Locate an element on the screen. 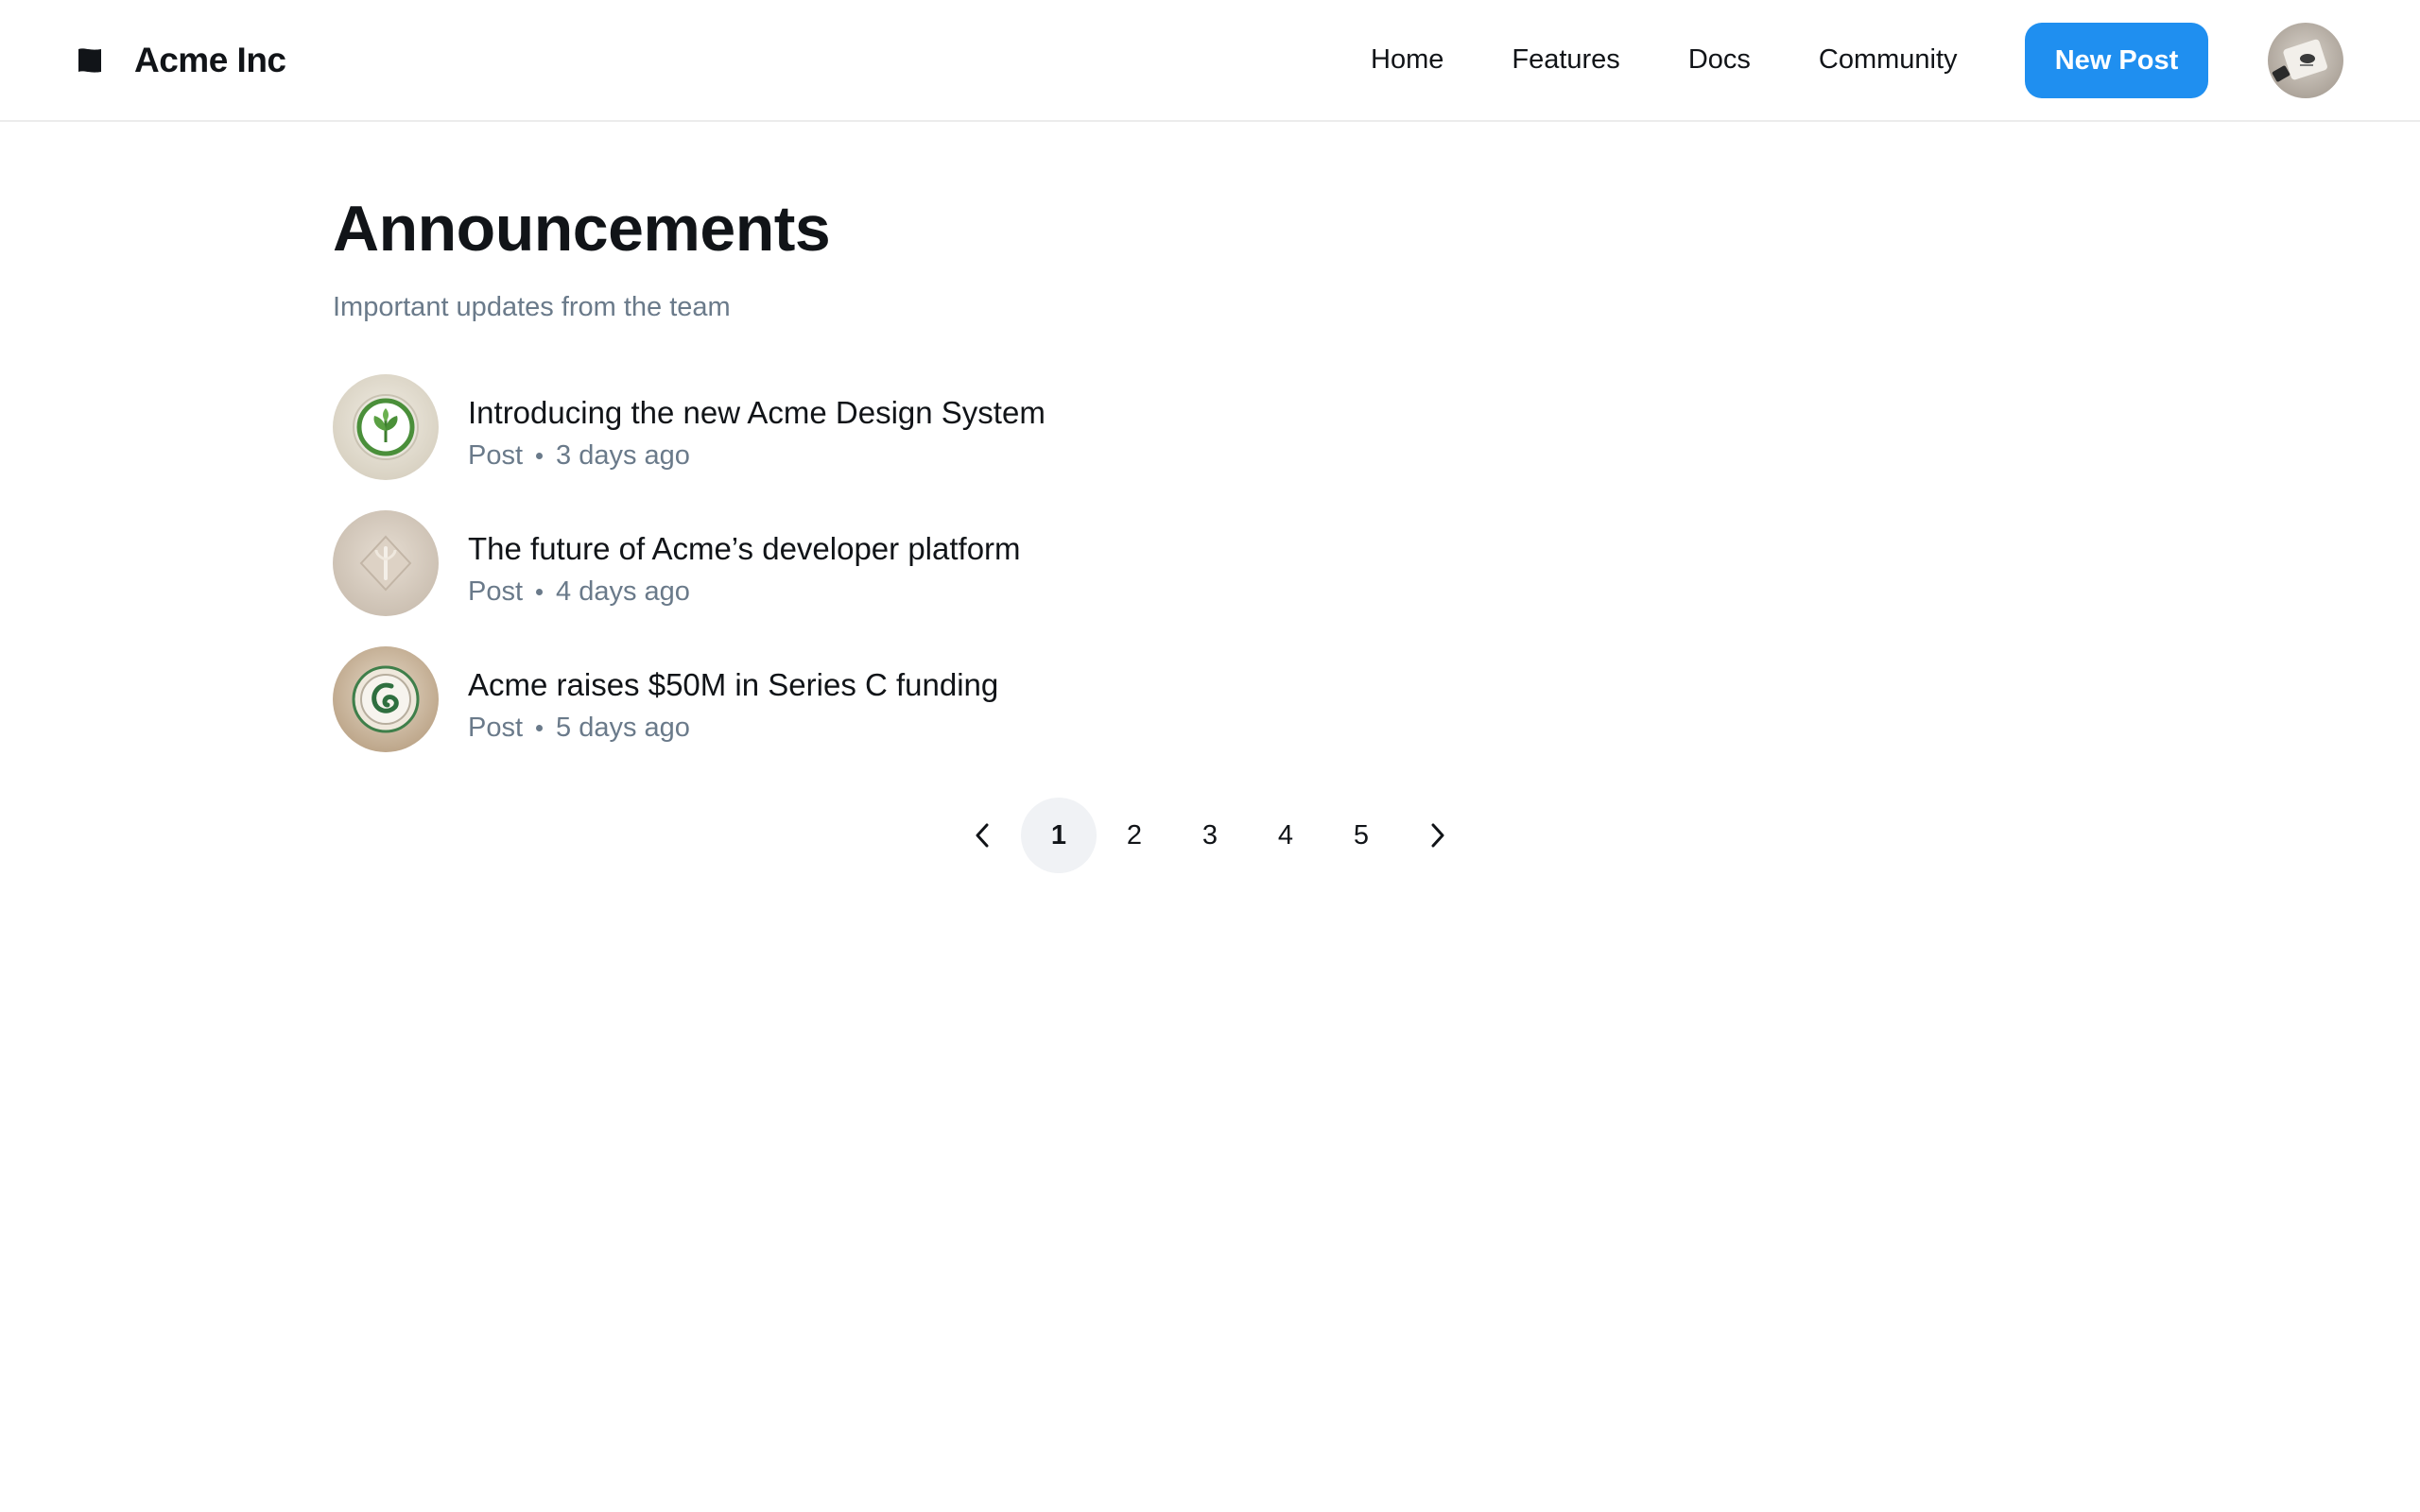  avatar-image is located at coordinates (2305, 60).